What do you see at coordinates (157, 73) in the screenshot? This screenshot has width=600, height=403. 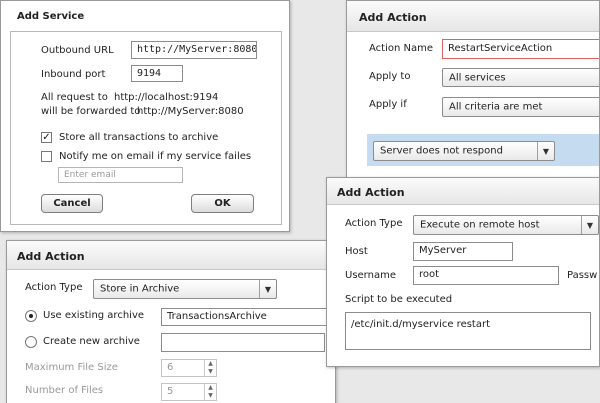 I see `inbound-port-input: 9194` at bounding box center [157, 73].